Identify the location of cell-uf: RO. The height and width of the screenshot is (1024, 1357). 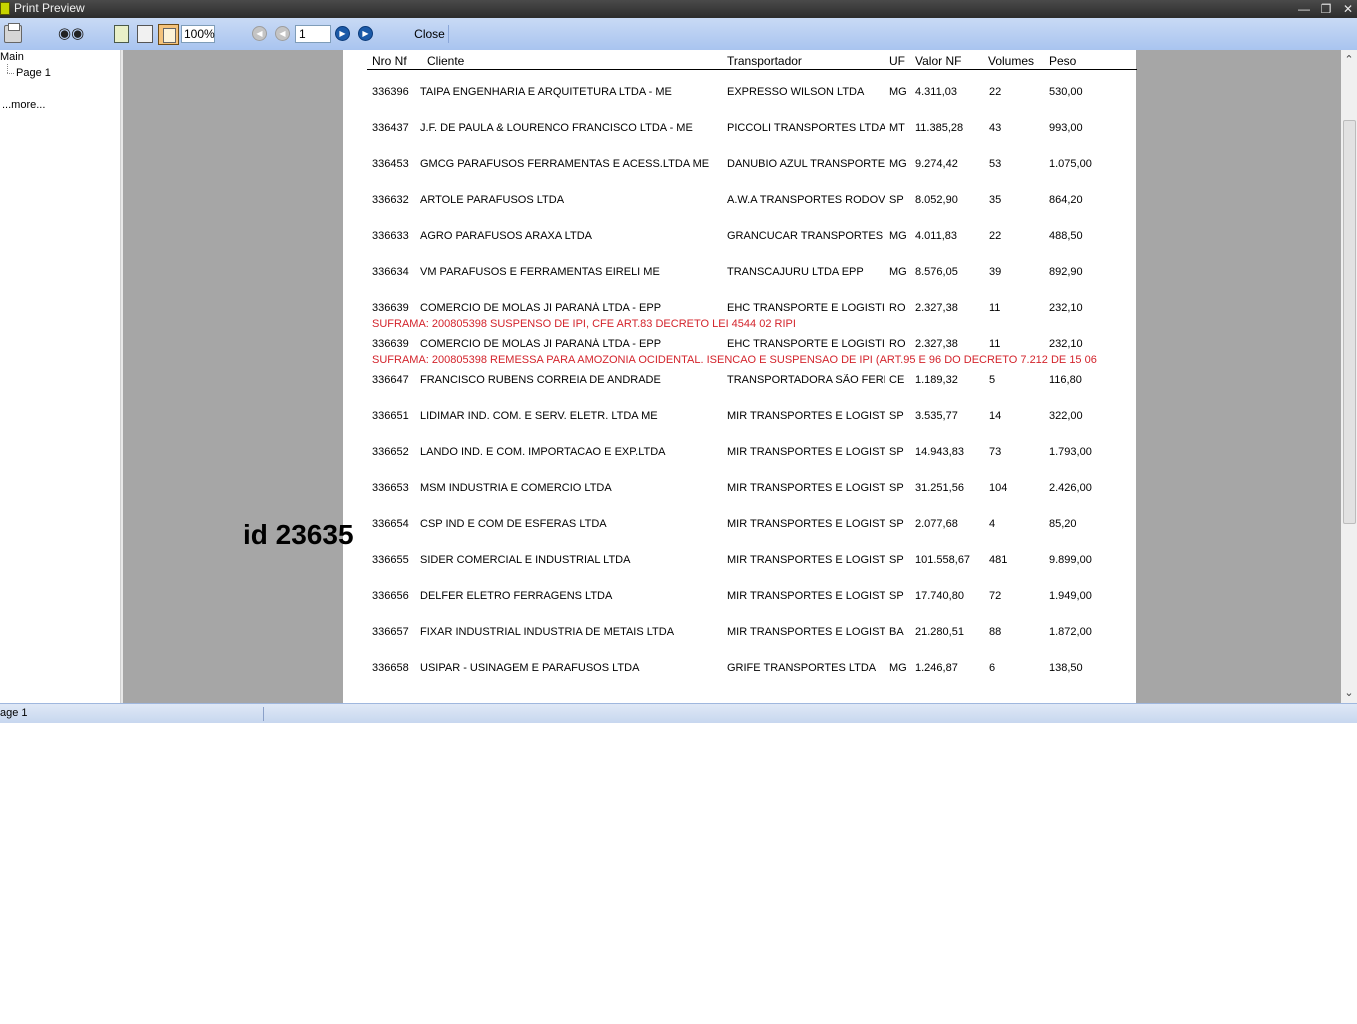
(897, 308).